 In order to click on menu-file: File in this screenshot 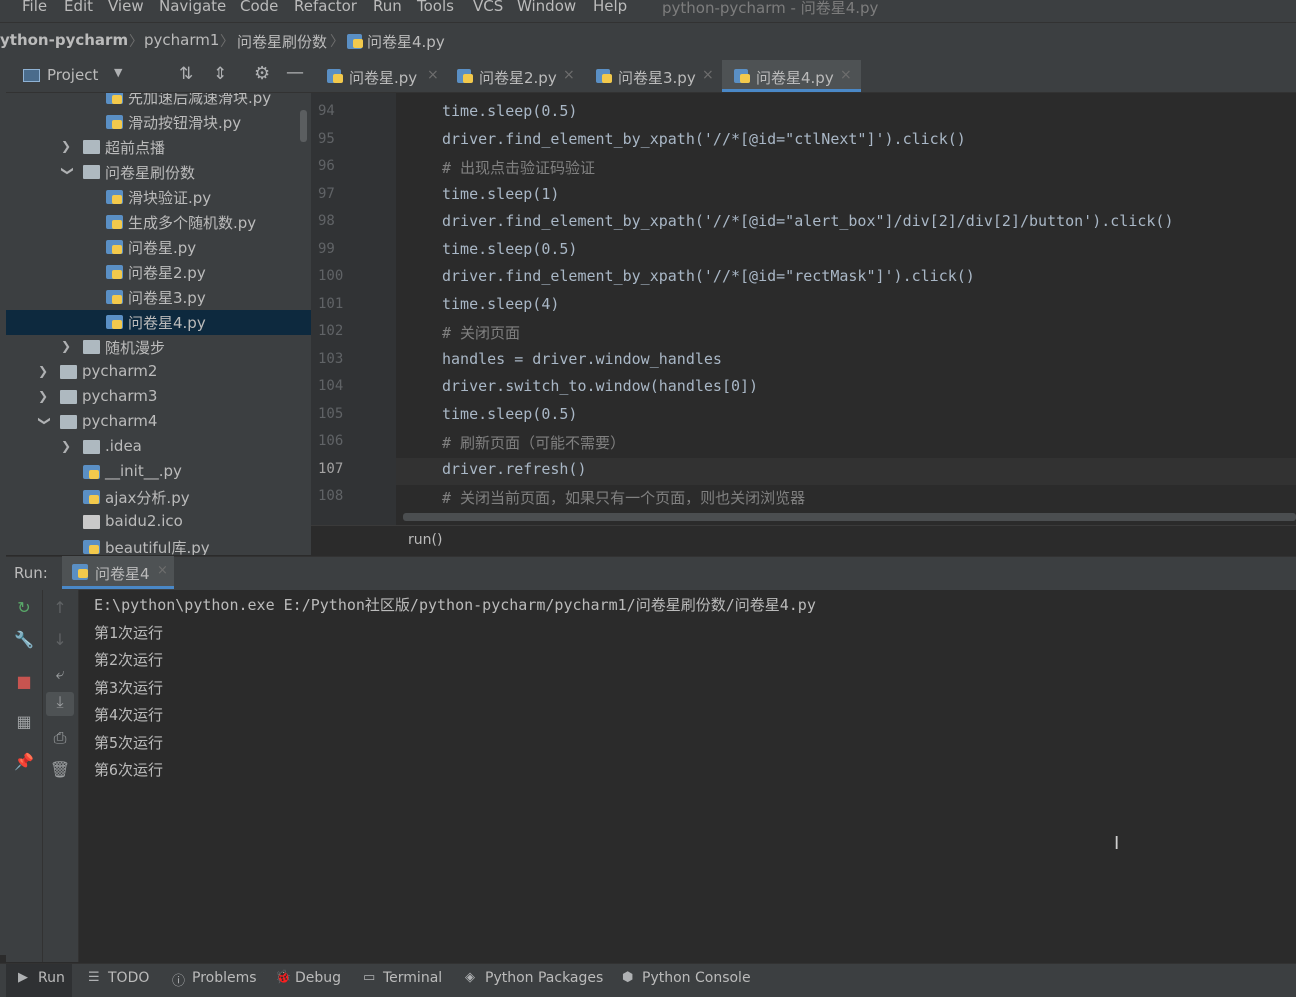, I will do `click(34, 7)`.